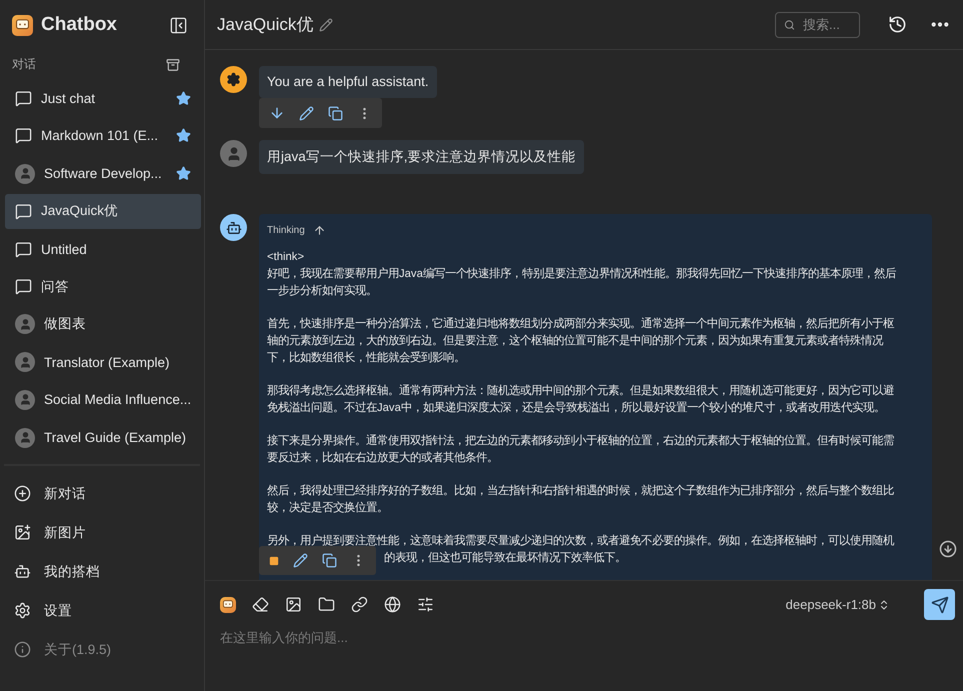  What do you see at coordinates (65, 324) in the screenshot?
I see `conversation-title: 做图表` at bounding box center [65, 324].